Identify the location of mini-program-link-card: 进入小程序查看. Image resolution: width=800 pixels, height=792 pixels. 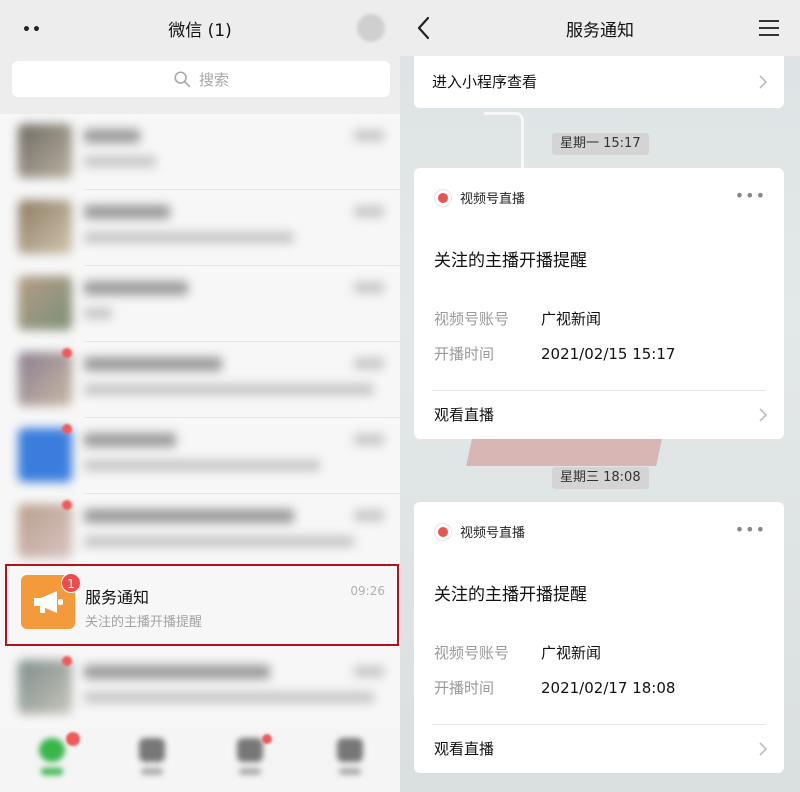
(599, 82).